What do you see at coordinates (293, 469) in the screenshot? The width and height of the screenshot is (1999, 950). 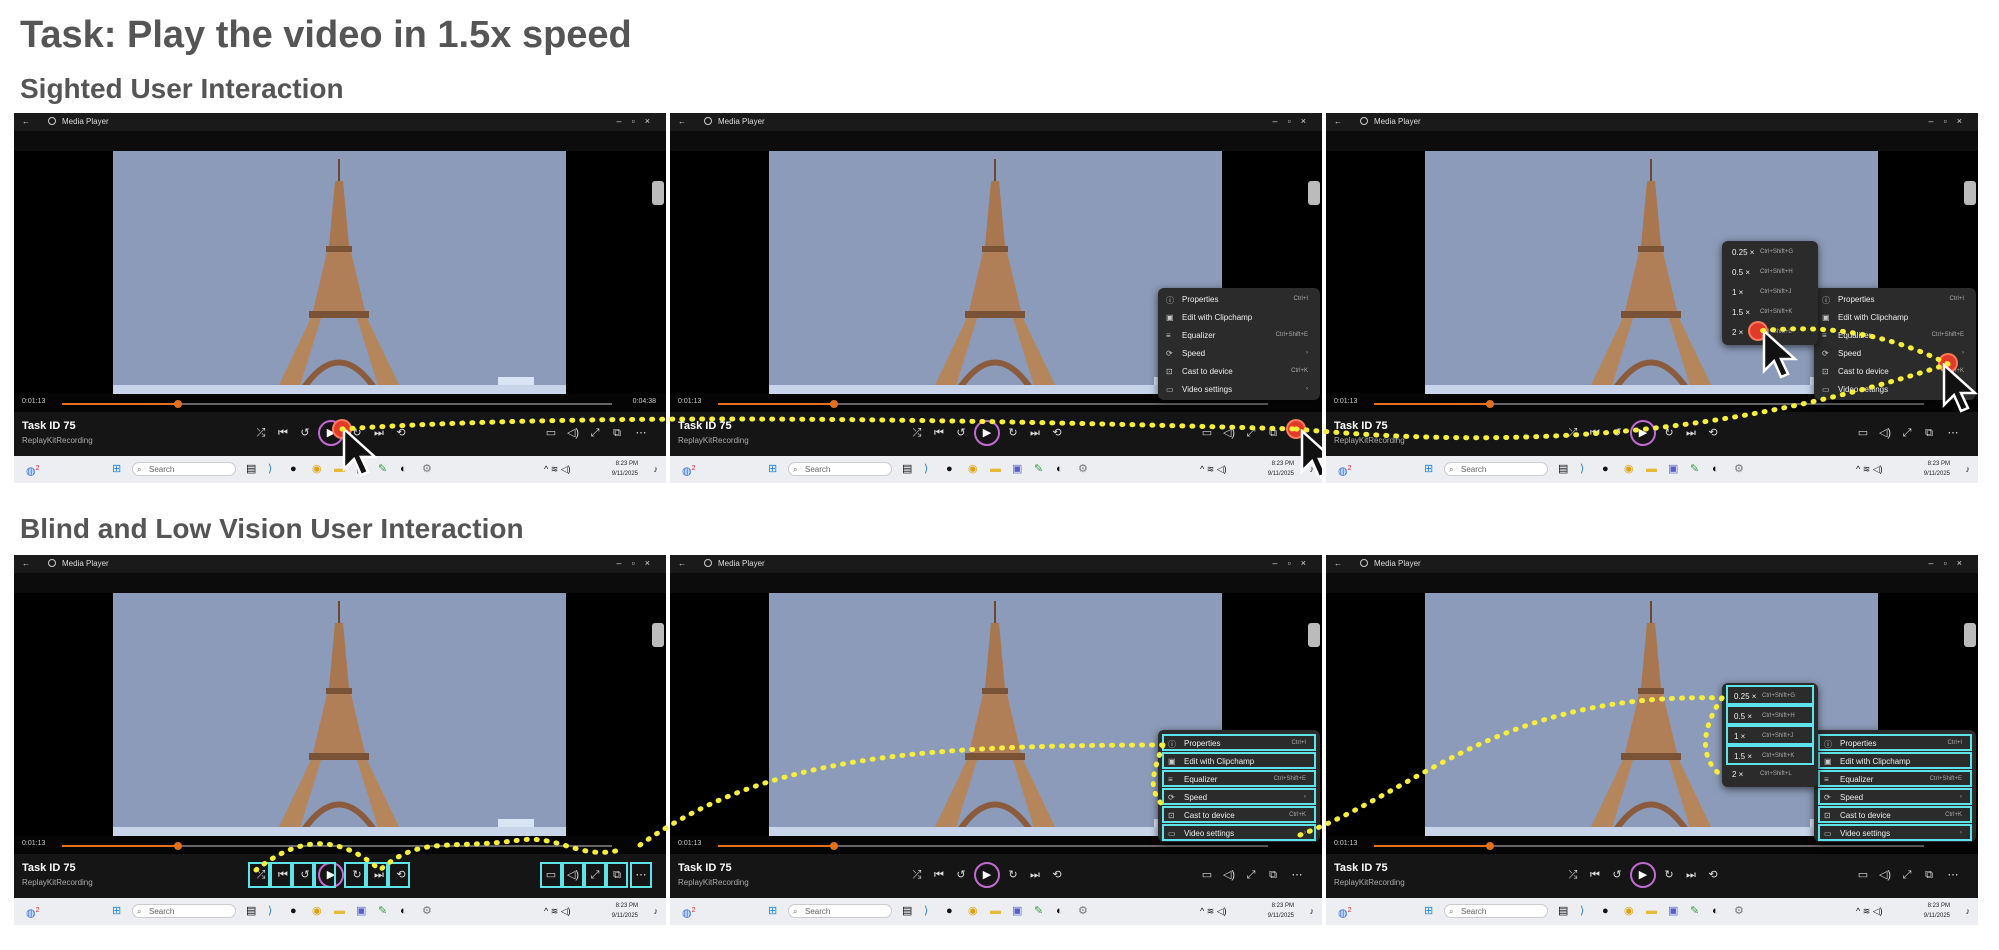 I see `github-icon: ●` at bounding box center [293, 469].